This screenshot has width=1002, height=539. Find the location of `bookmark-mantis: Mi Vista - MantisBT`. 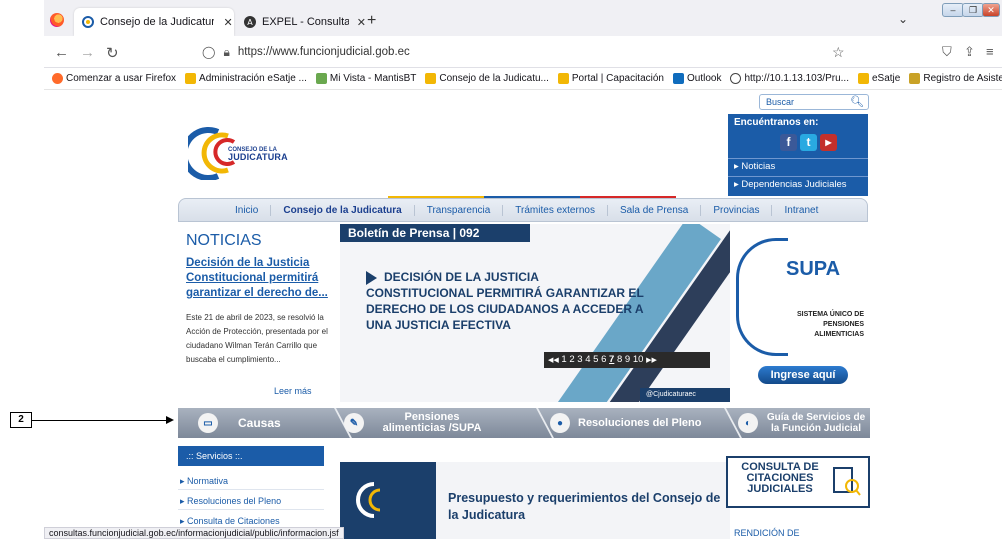

bookmark-mantis: Mi Vista - MantisBT is located at coordinates (365, 78).